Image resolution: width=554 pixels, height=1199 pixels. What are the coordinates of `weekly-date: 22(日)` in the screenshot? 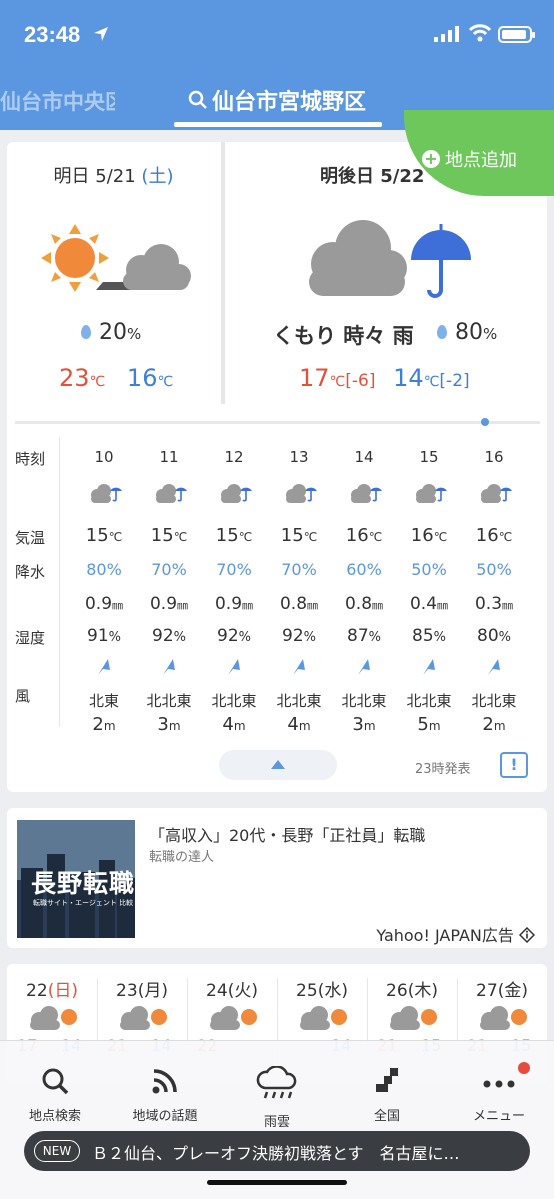 It's located at (52, 991).